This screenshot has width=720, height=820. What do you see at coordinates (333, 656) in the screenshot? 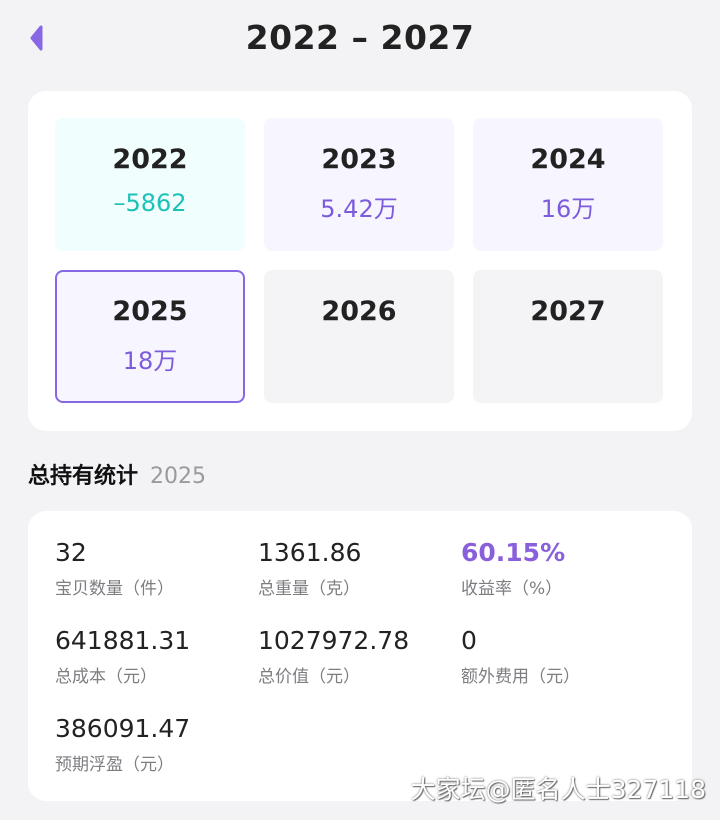
I see `stat-total-value: 1027972.78 总价值（元）` at bounding box center [333, 656].